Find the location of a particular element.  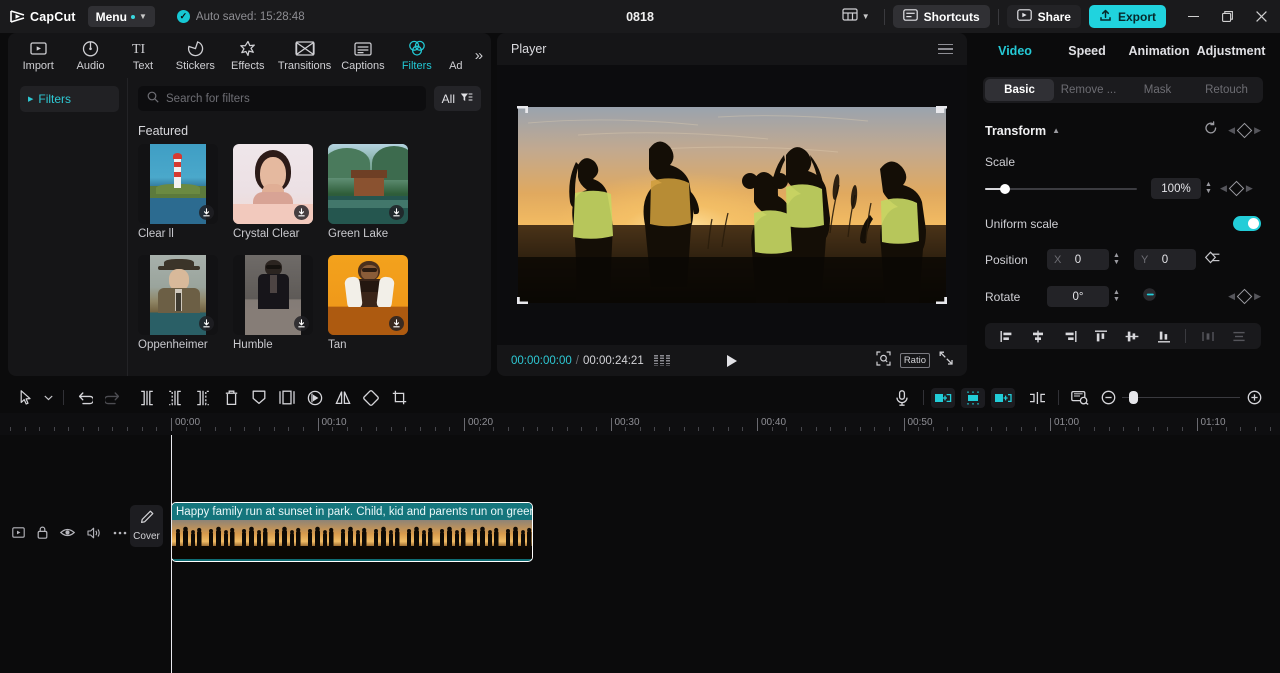

play-button is located at coordinates (732, 360).